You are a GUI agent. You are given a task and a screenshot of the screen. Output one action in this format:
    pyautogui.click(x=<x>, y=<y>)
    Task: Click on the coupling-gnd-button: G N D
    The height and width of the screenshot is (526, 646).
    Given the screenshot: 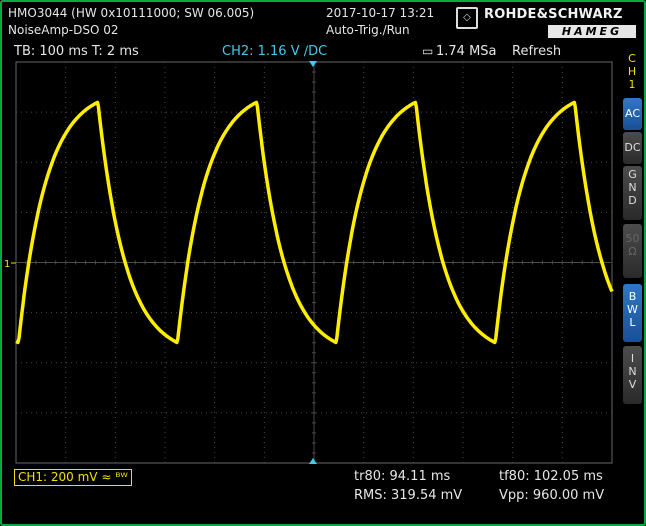 What is the action you would take?
    pyautogui.click(x=632, y=193)
    